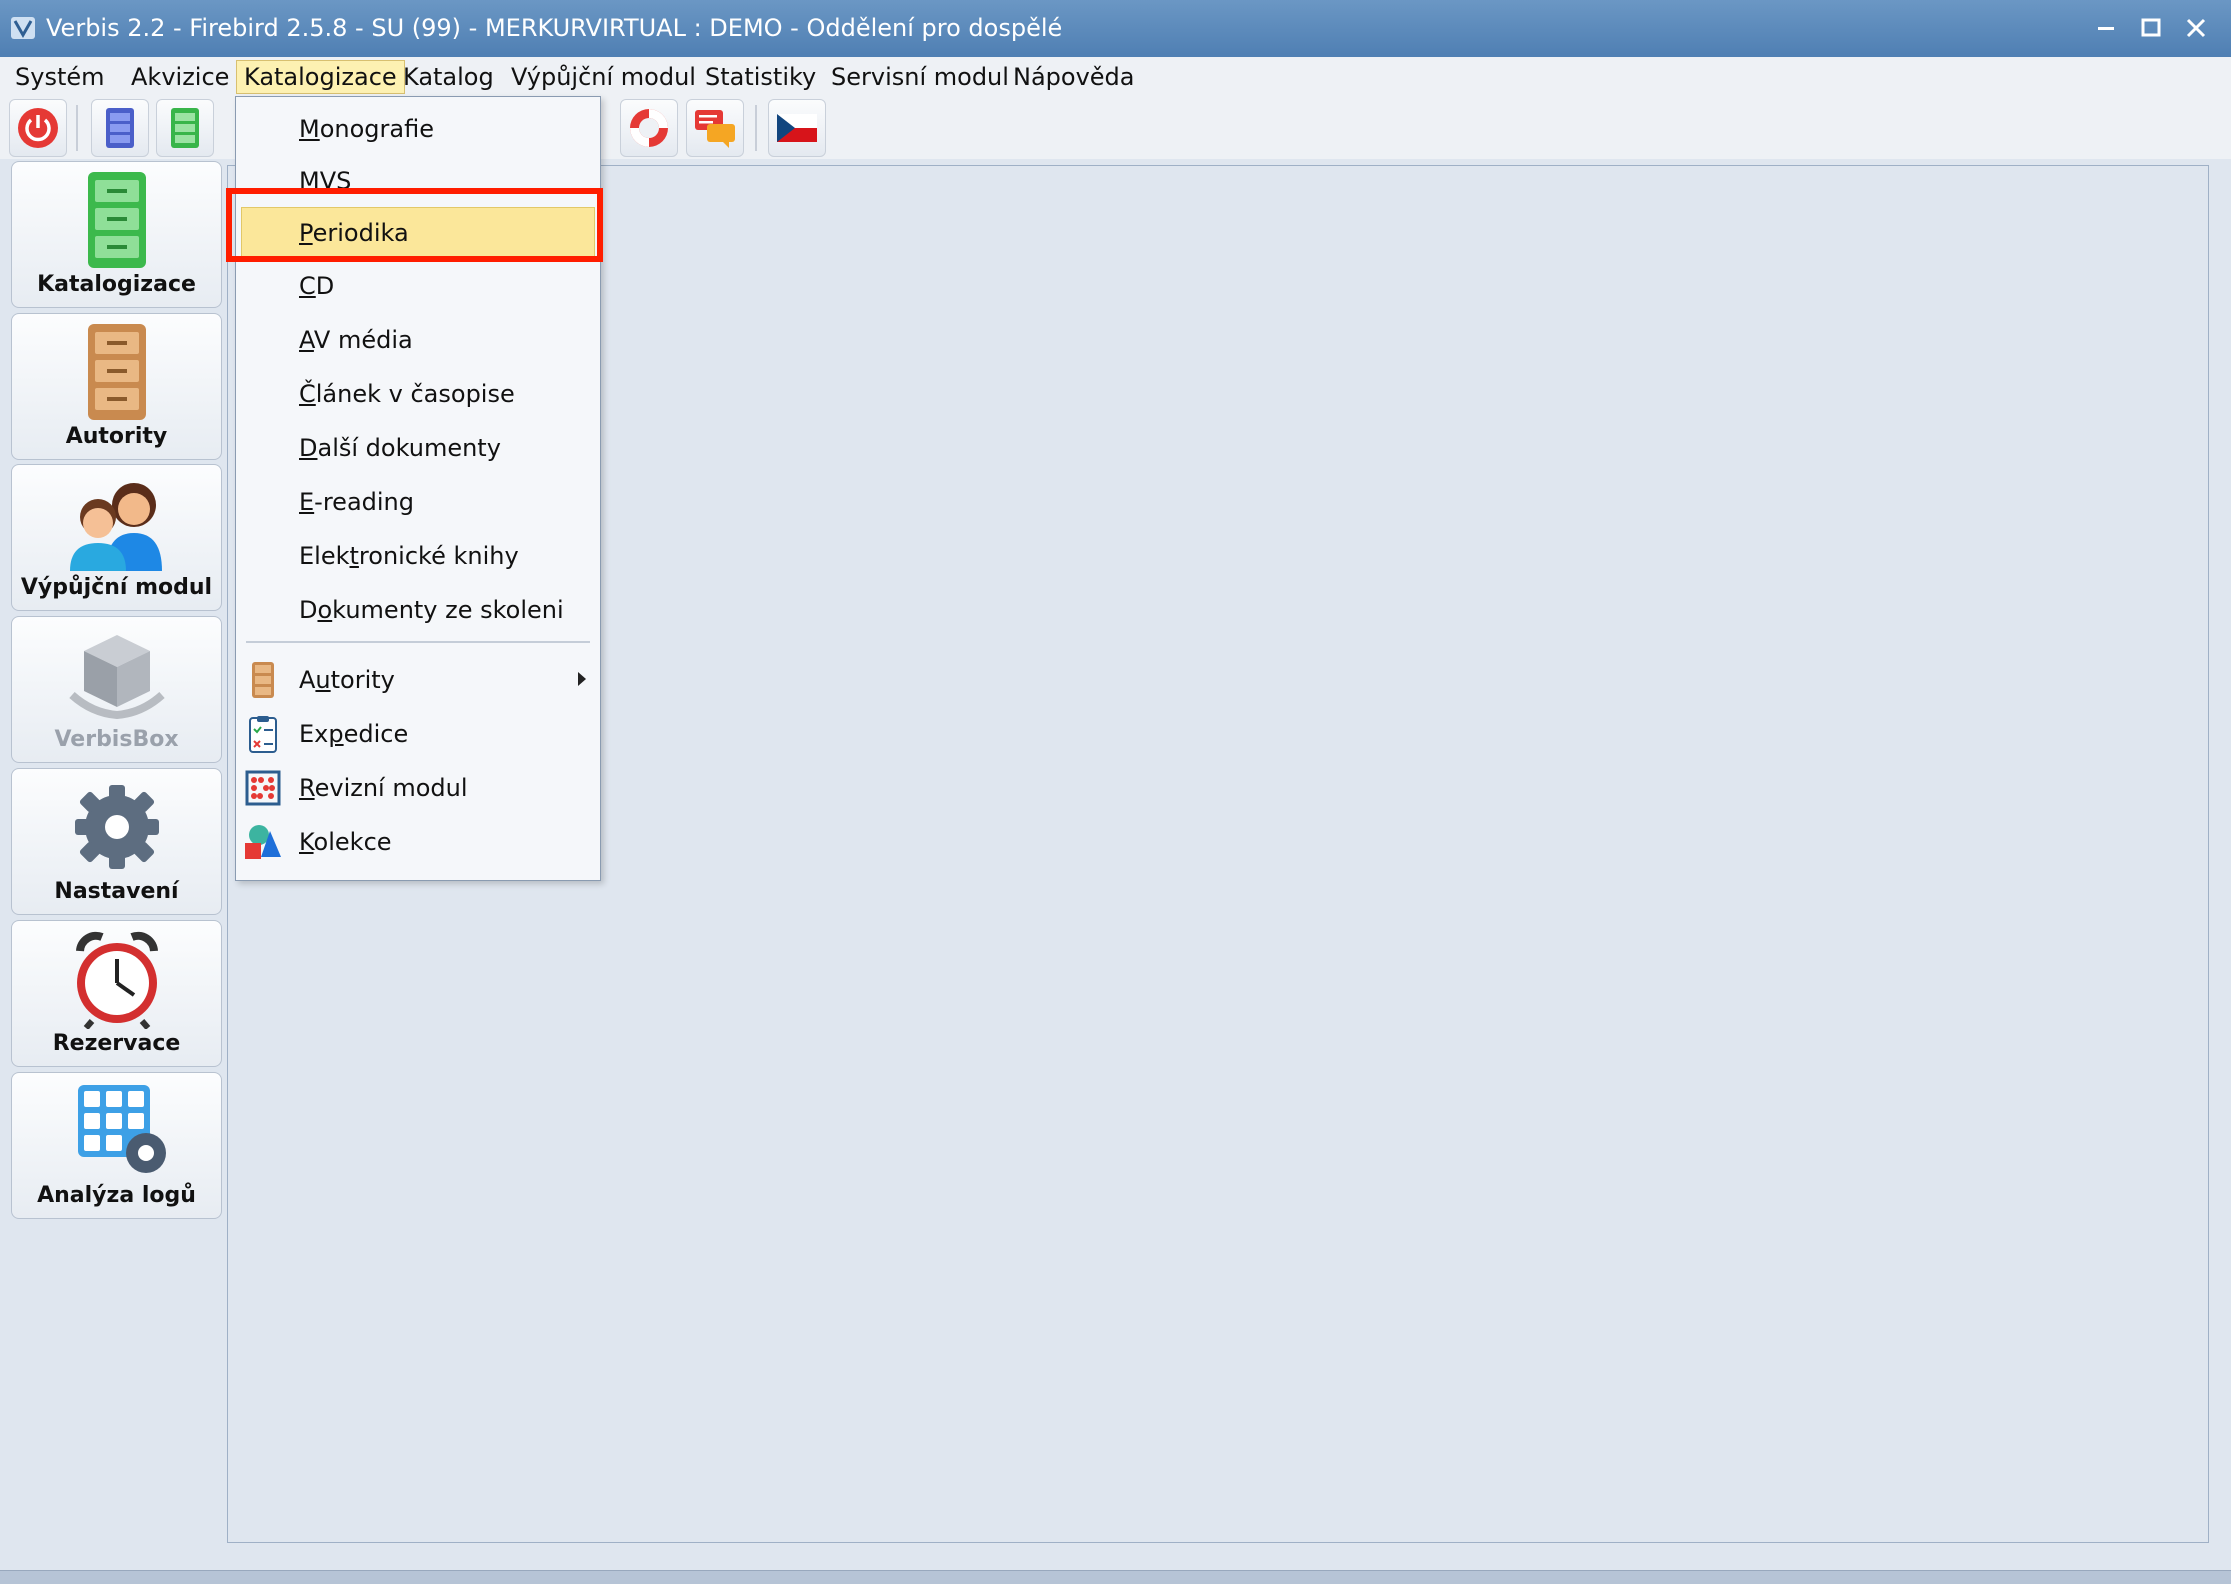 The width and height of the screenshot is (2231, 1584). I want to click on menu-vypujcni-modul: Výpůjční modul, so click(603, 77).